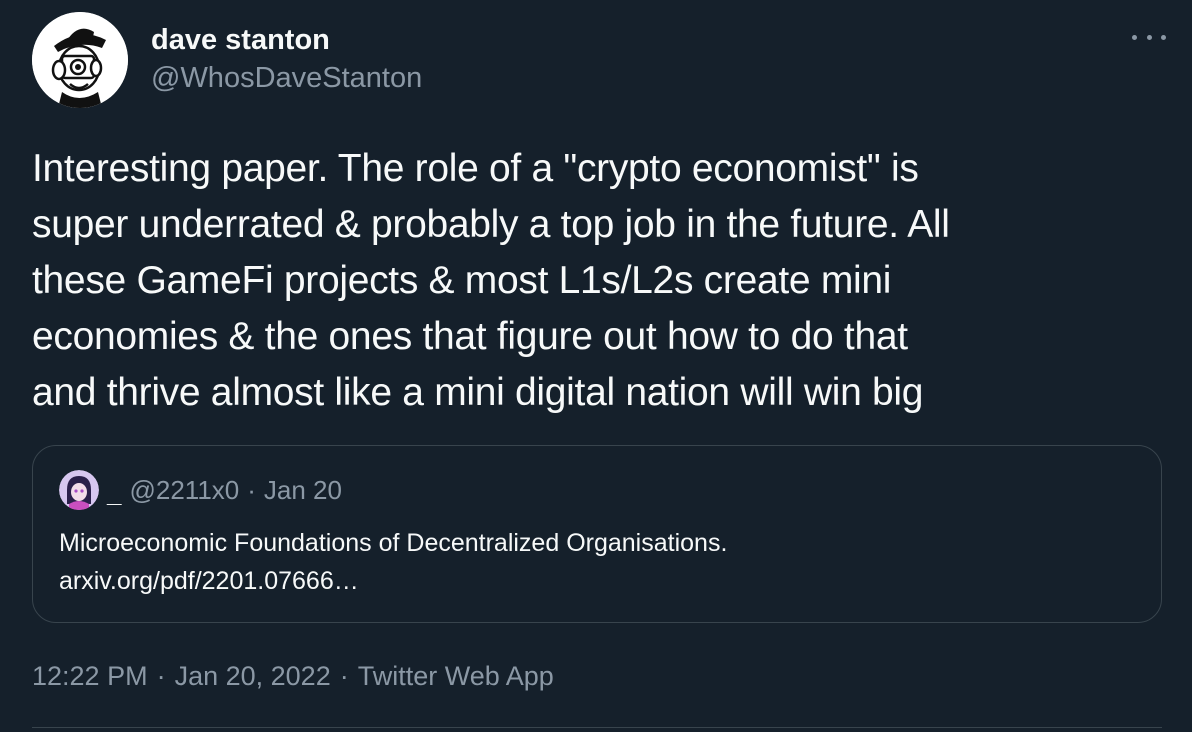 This screenshot has width=1192, height=732. Describe the element at coordinates (456, 676) in the screenshot. I see `tweet-source: Twitter Web App` at that location.